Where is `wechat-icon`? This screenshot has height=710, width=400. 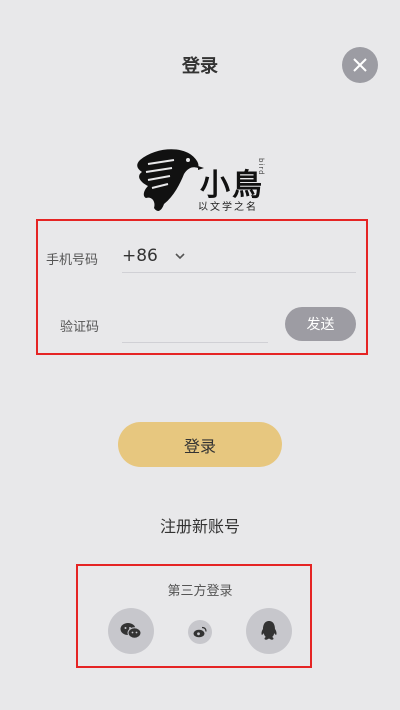
wechat-icon is located at coordinates (131, 631).